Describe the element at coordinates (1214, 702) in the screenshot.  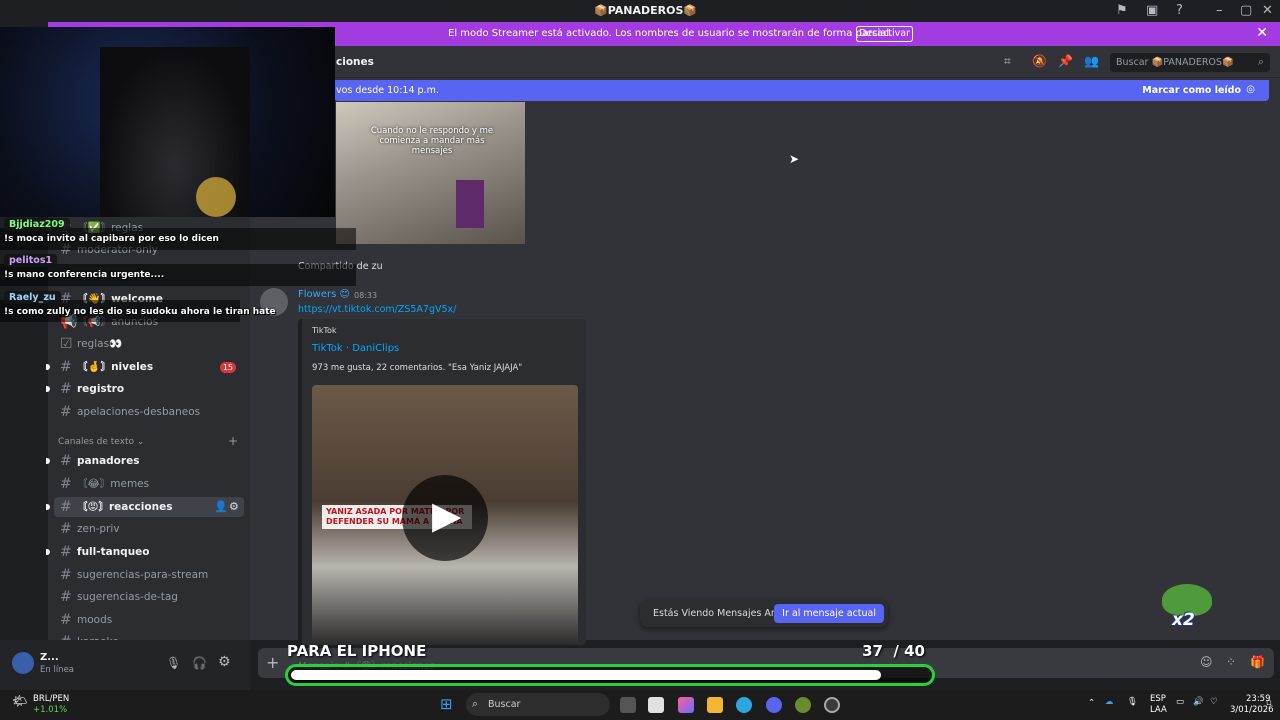
I see `battery-icon: ♡` at that location.